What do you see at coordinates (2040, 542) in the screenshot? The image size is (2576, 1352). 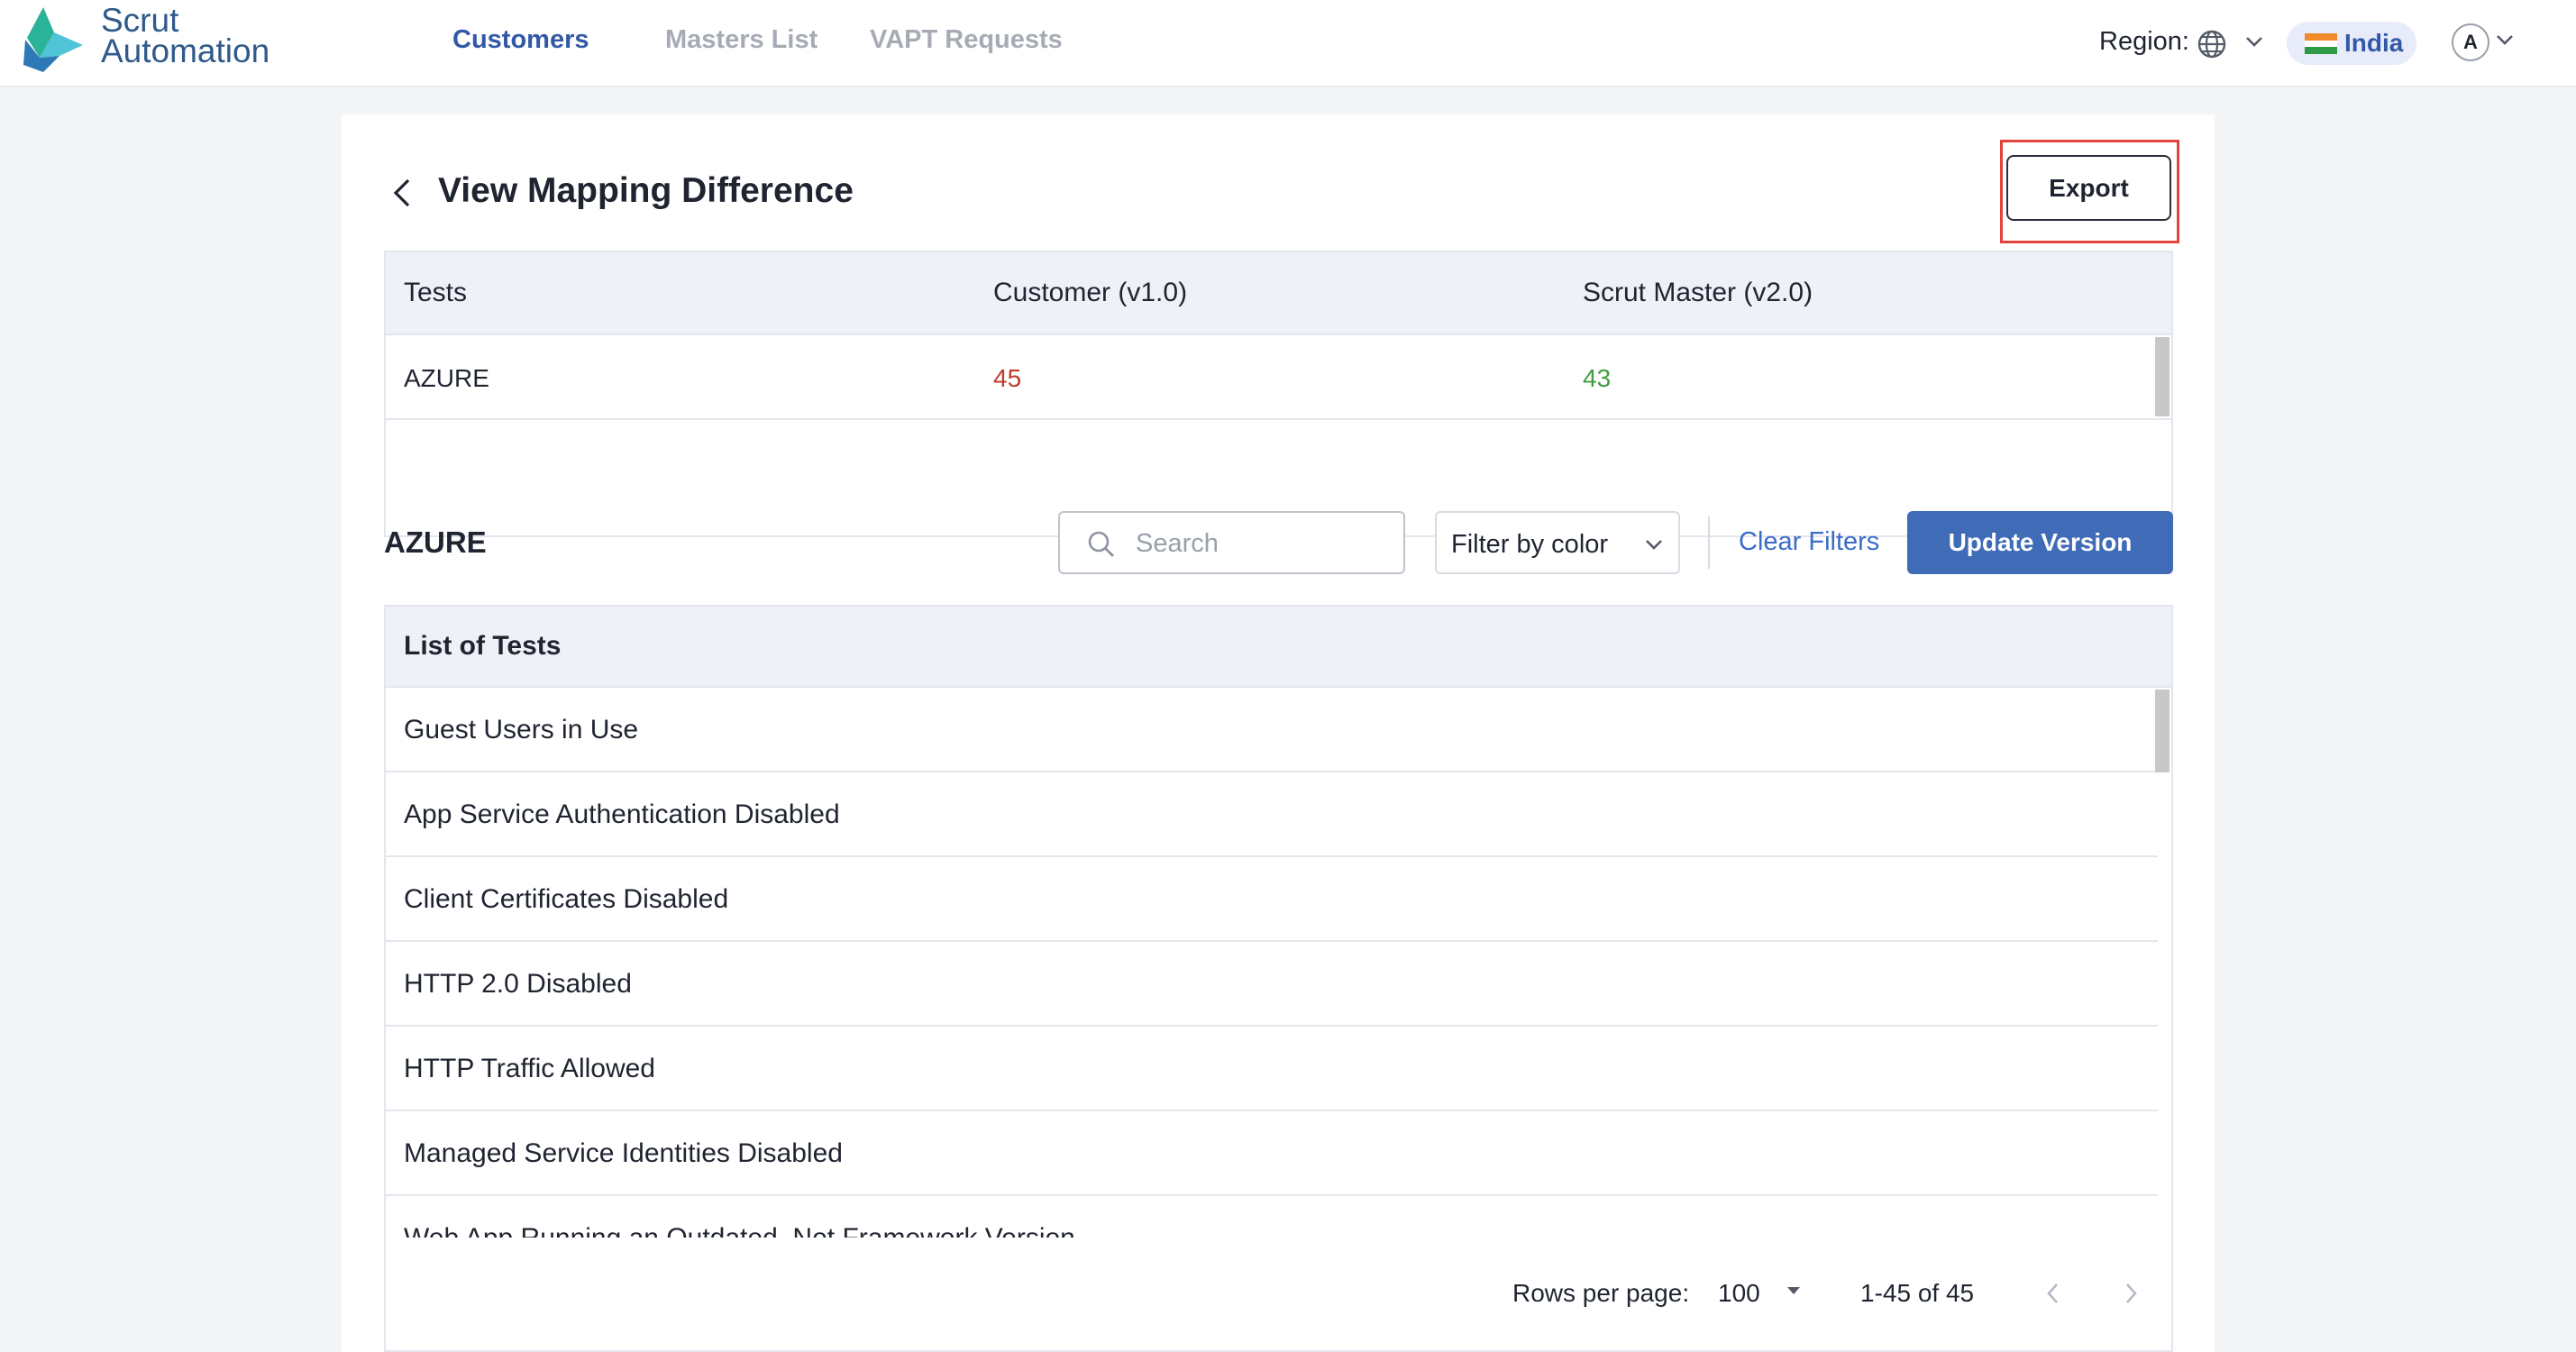 I see `update-version-button: Update Version` at bounding box center [2040, 542].